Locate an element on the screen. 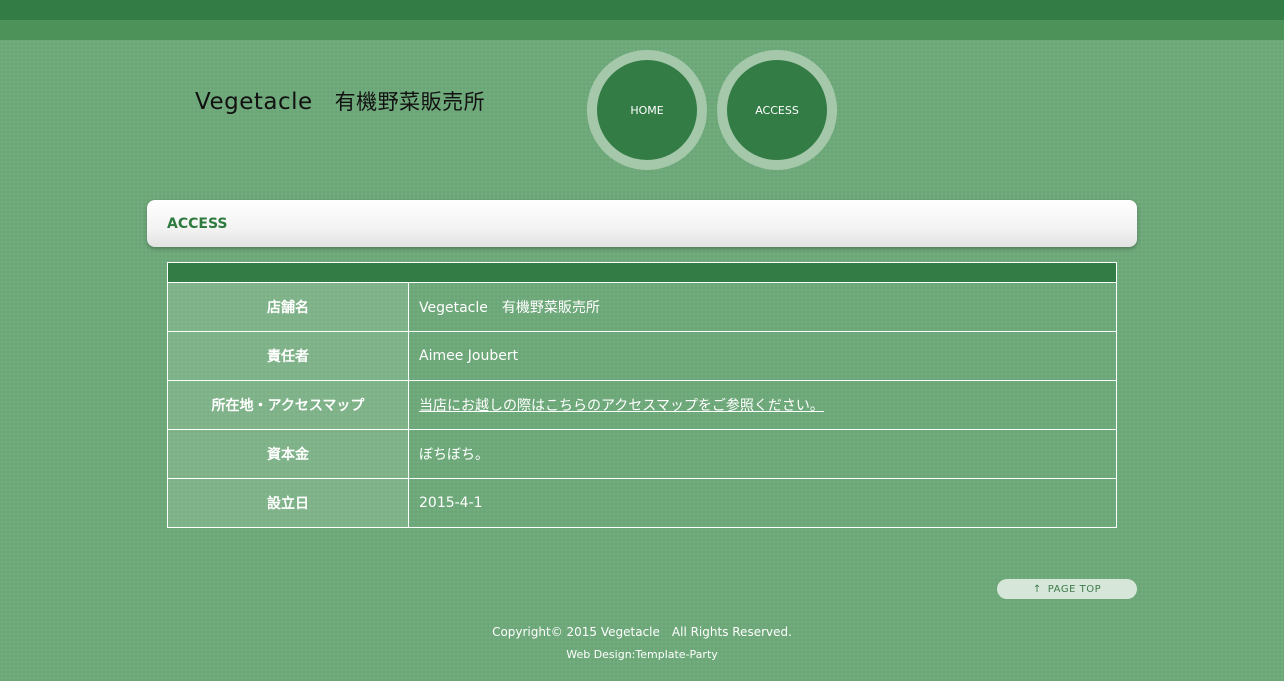 This screenshot has width=1284, height=681. page-top-button: ↑ PAGE TOP is located at coordinates (1067, 589).